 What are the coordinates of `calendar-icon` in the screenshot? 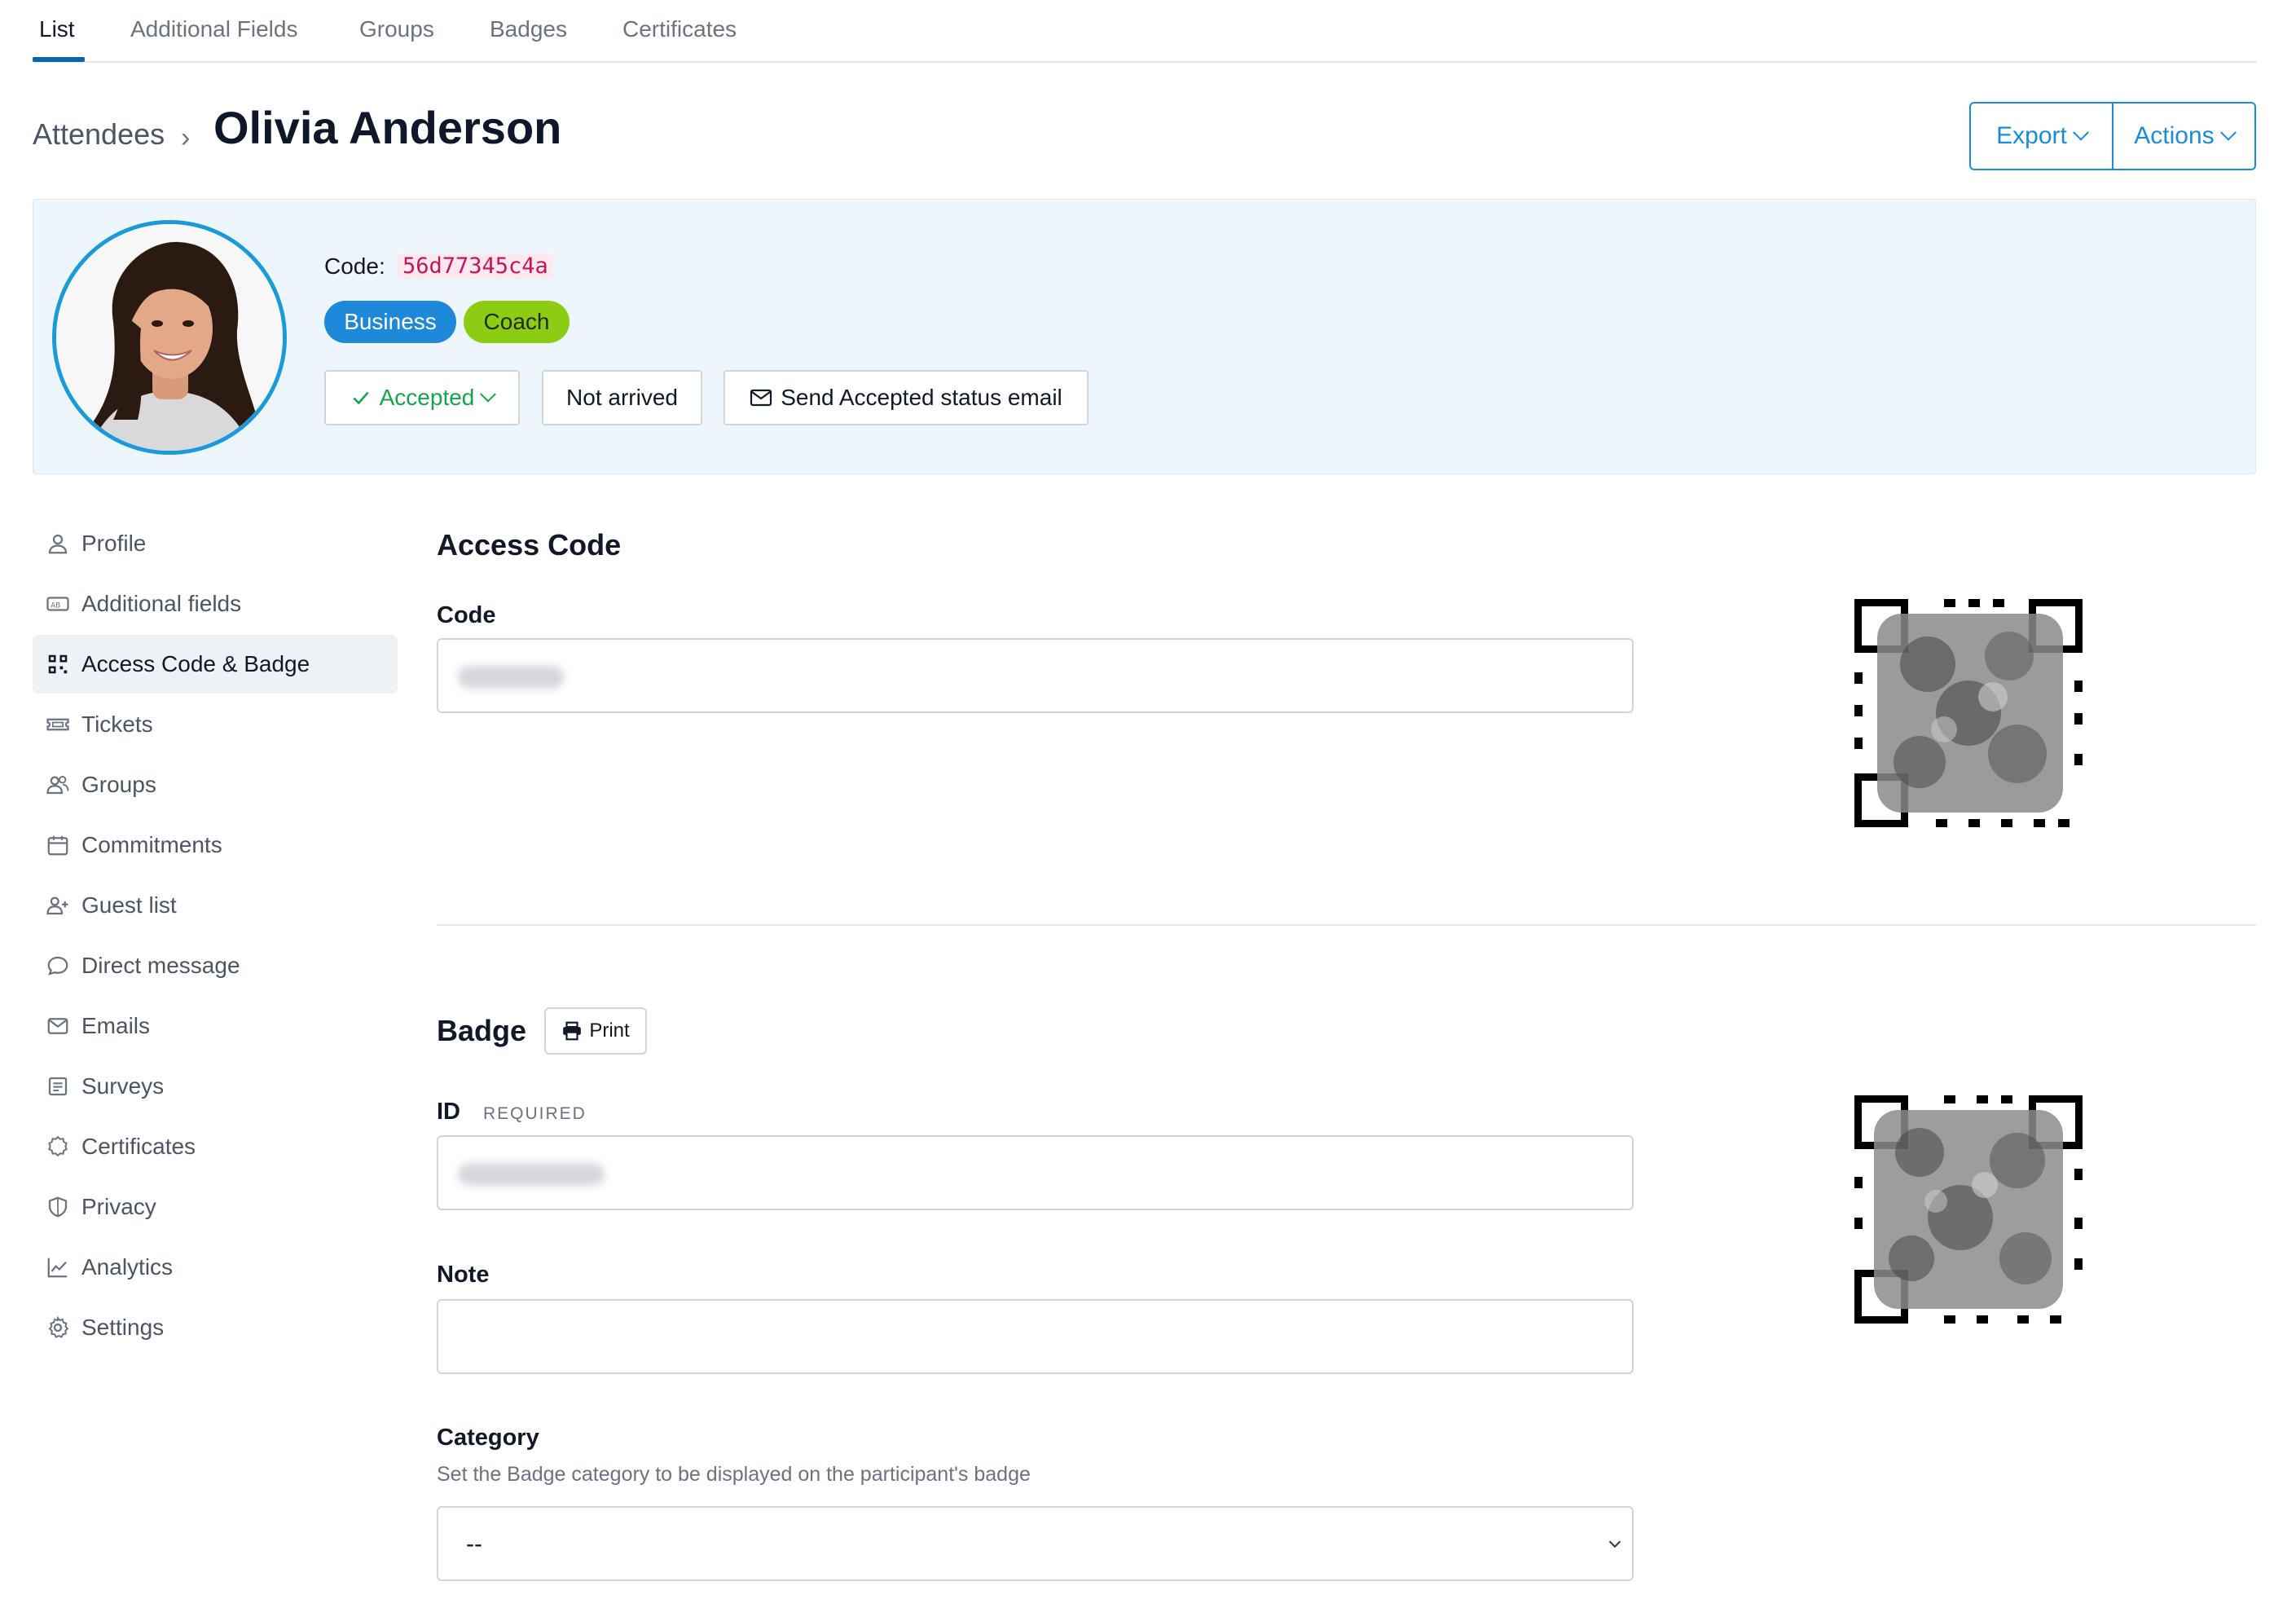 It's located at (58, 845).